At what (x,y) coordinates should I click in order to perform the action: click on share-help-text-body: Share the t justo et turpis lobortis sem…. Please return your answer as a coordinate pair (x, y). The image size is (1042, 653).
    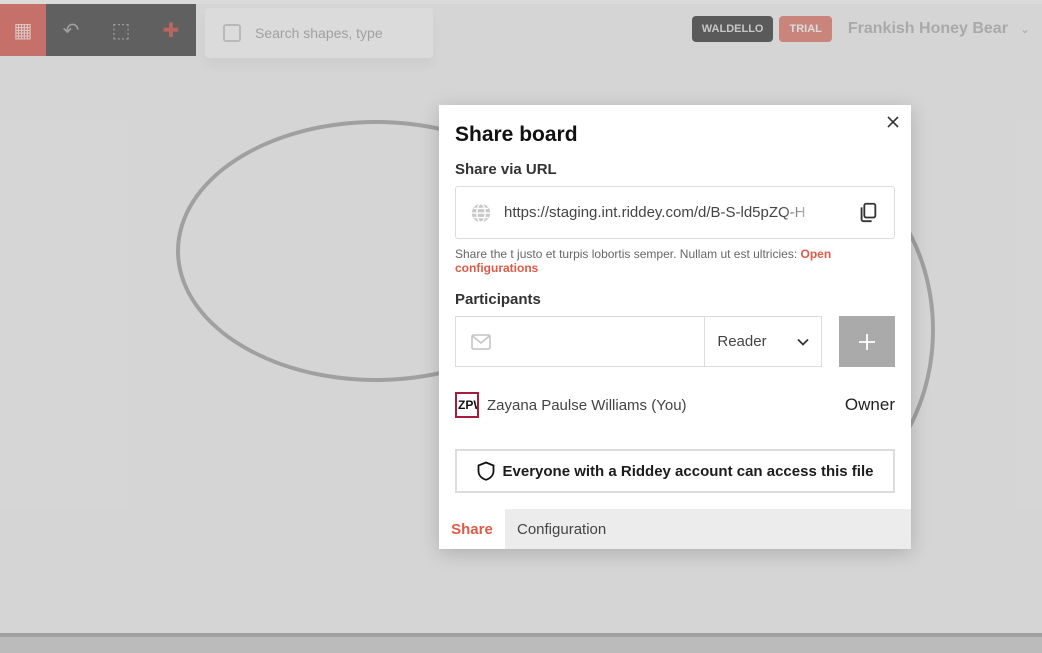
    Looking at the image, I should click on (628, 254).